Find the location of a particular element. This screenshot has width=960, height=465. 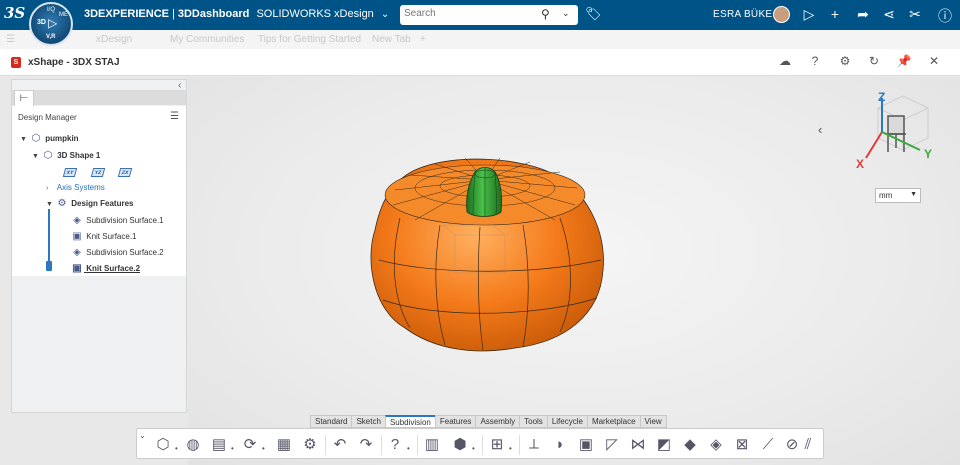

compass-3d-label: 3D is located at coordinates (41, 22).